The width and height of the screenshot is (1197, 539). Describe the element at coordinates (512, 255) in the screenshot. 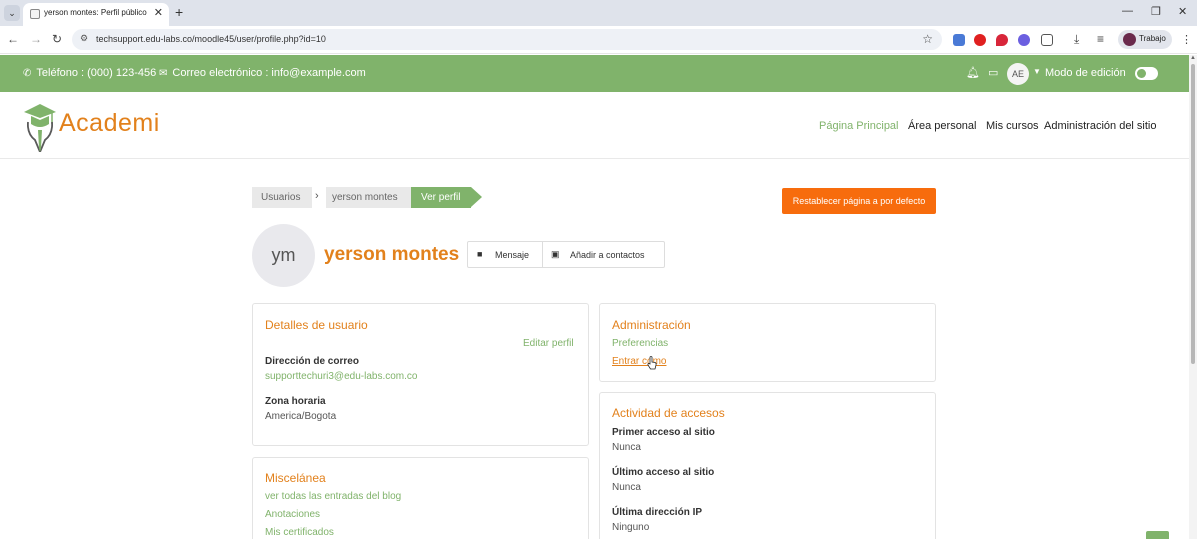

I see `message-button: Mensaje` at that location.